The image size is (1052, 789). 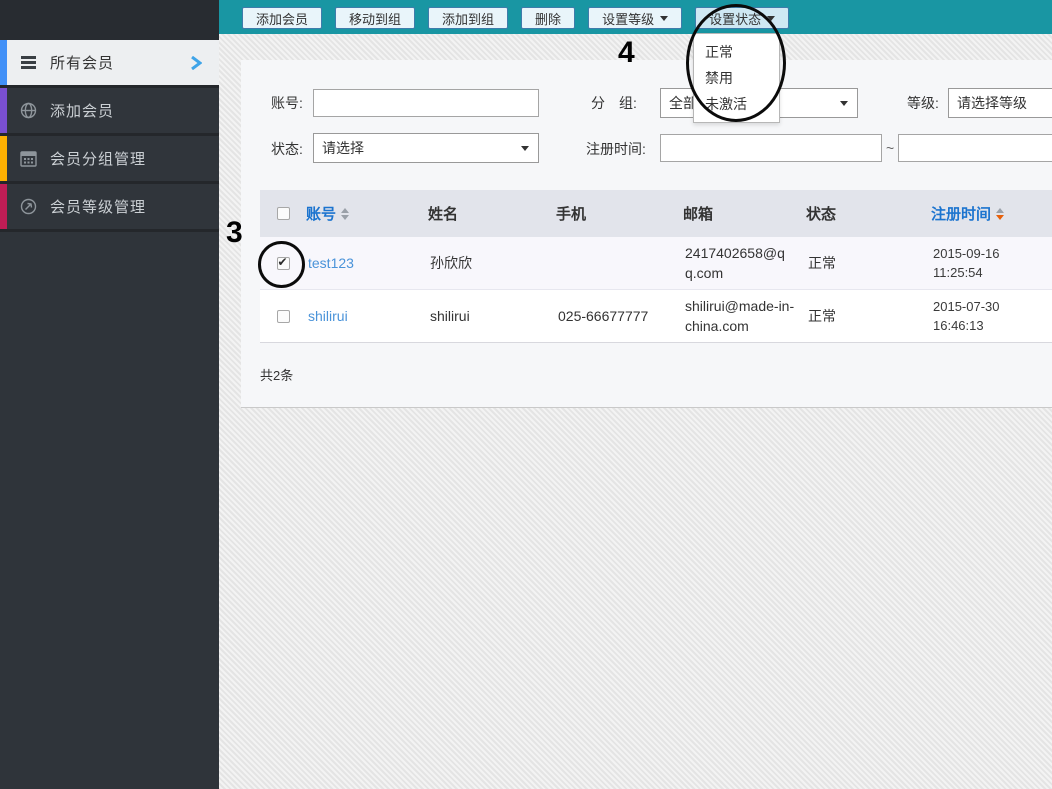 I want to click on sidebar-item-label: 所有会员, so click(x=82, y=63).